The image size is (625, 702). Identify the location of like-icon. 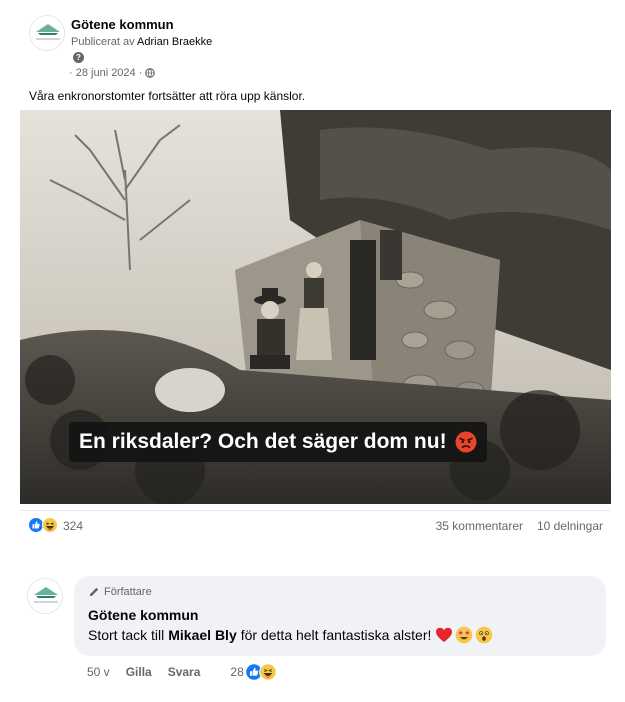
(36, 525).